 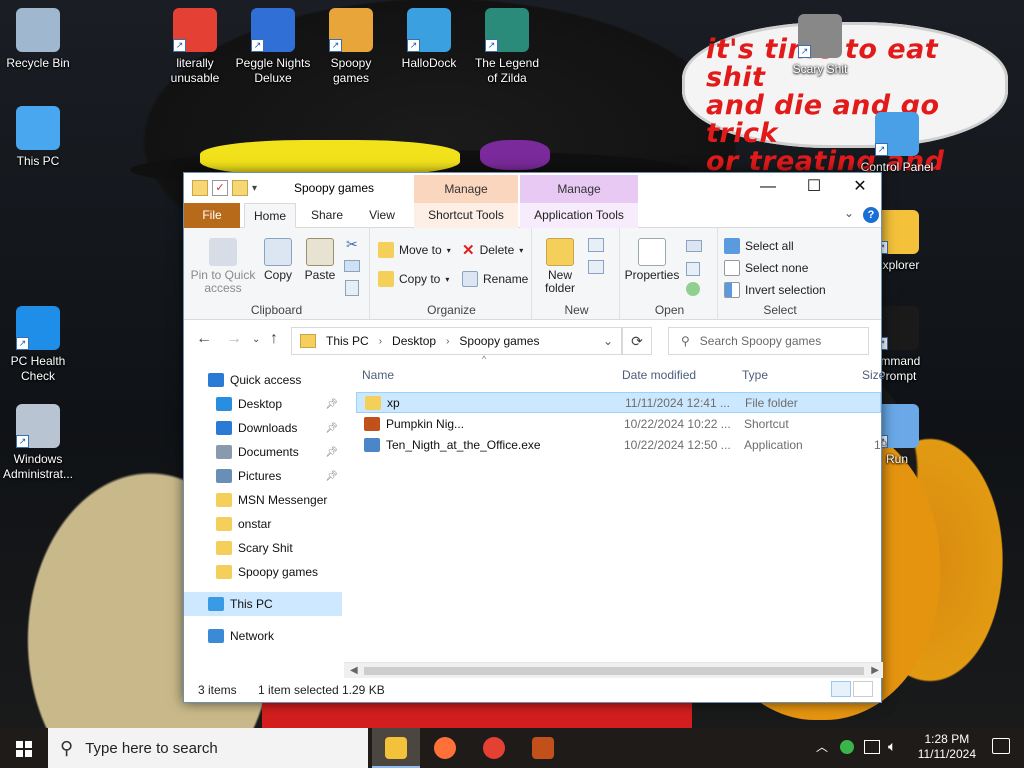 I want to click on properties-button: Properties, so click(x=652, y=260).